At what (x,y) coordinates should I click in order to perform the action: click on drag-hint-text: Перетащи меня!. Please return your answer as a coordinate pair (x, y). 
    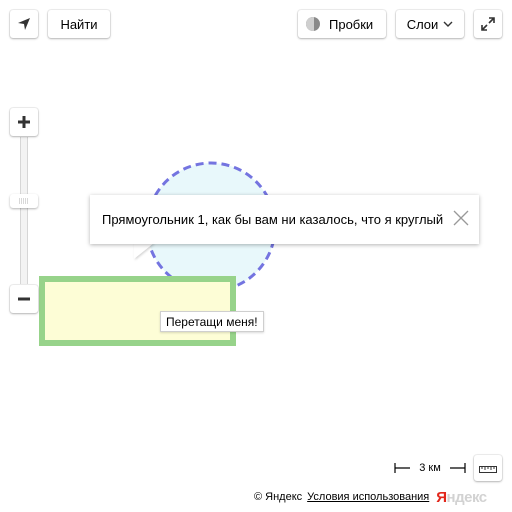
    Looking at the image, I should click on (212, 321).